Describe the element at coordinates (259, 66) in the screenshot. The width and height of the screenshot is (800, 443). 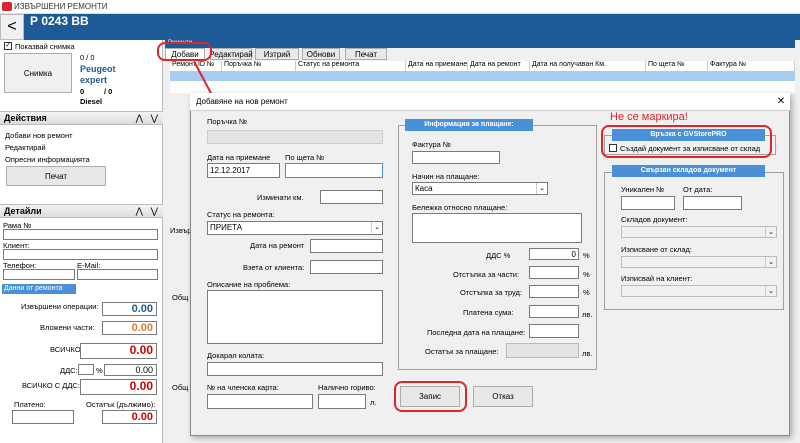
I see `column-header: Поръчка №` at that location.